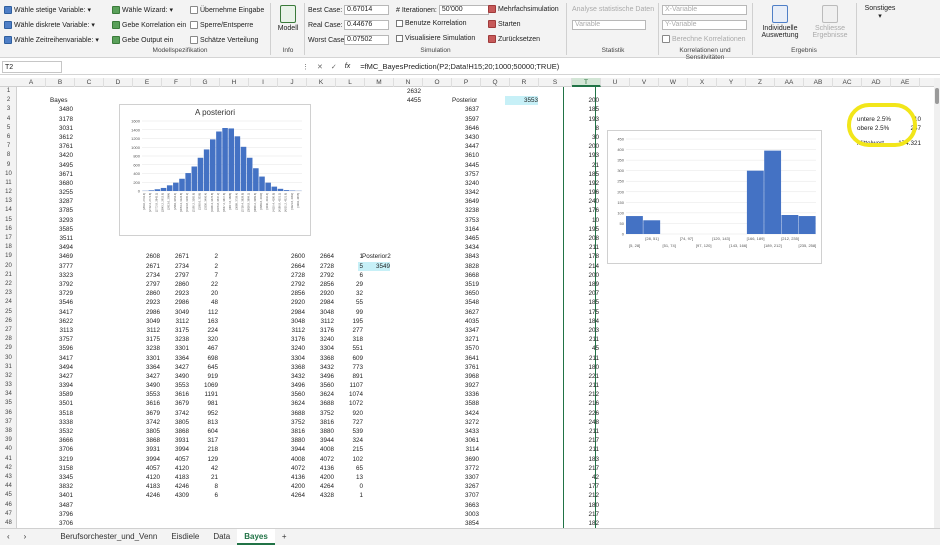  I want to click on cell: 3307, so click(465, 477).